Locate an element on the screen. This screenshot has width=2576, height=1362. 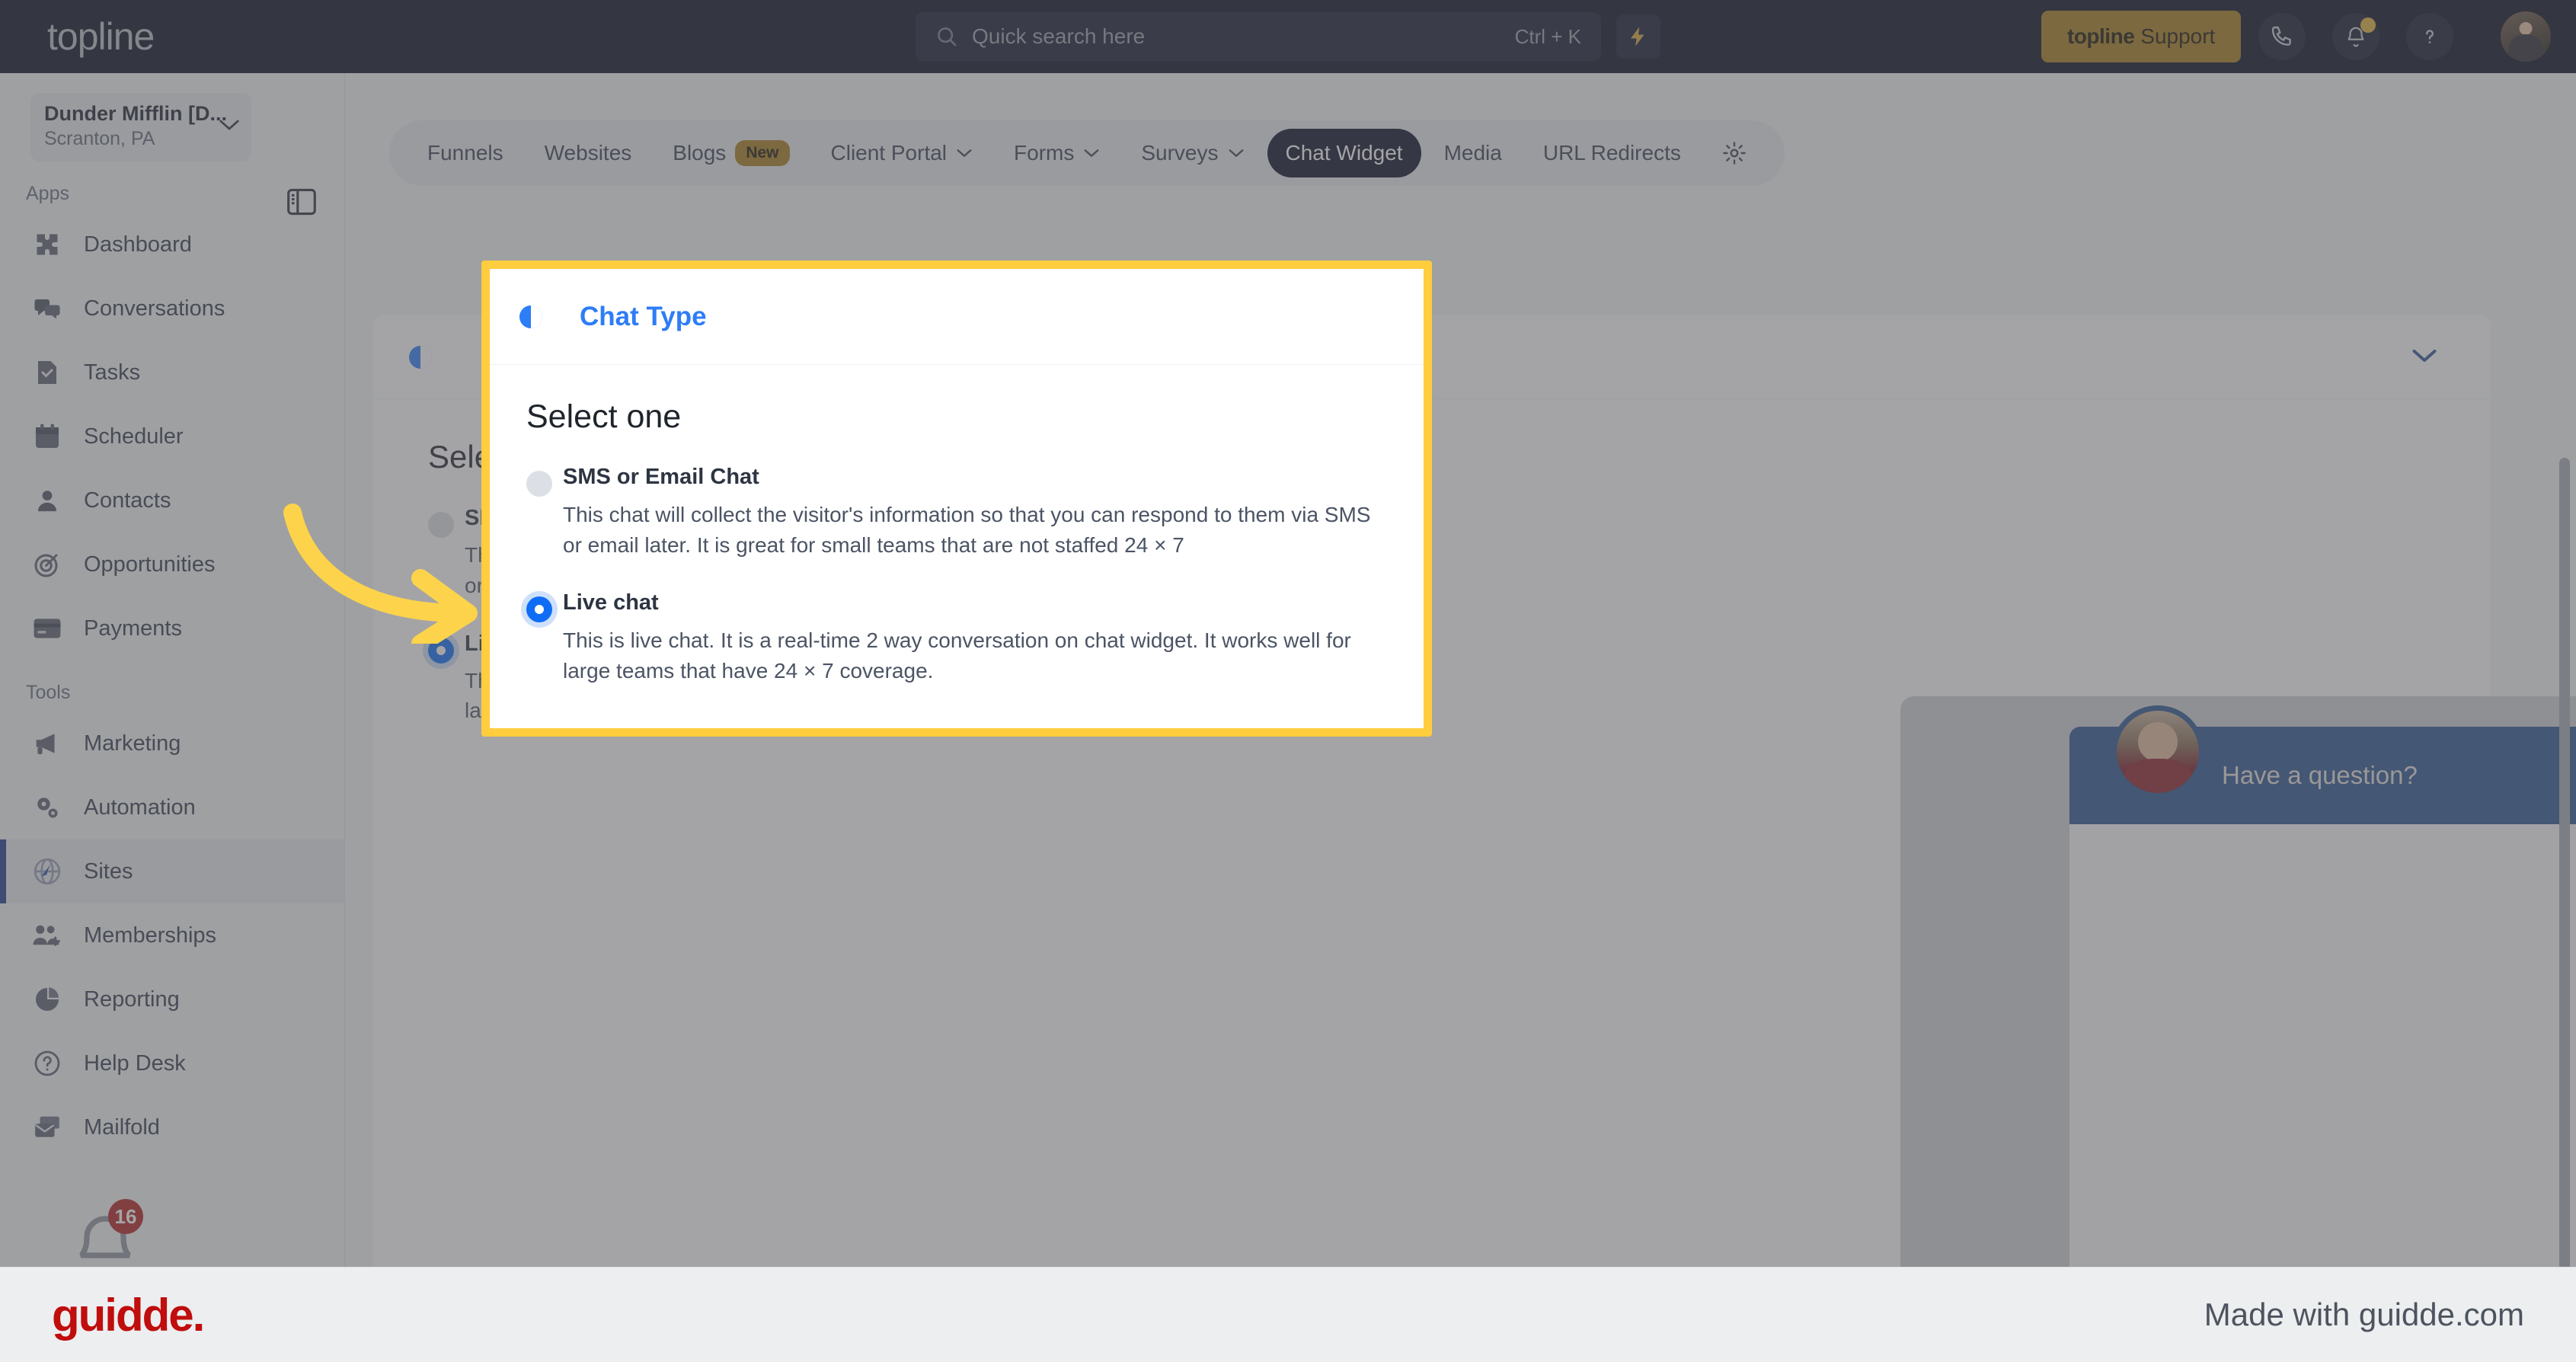
lightning-bolt-icon is located at coordinates (1637, 36).